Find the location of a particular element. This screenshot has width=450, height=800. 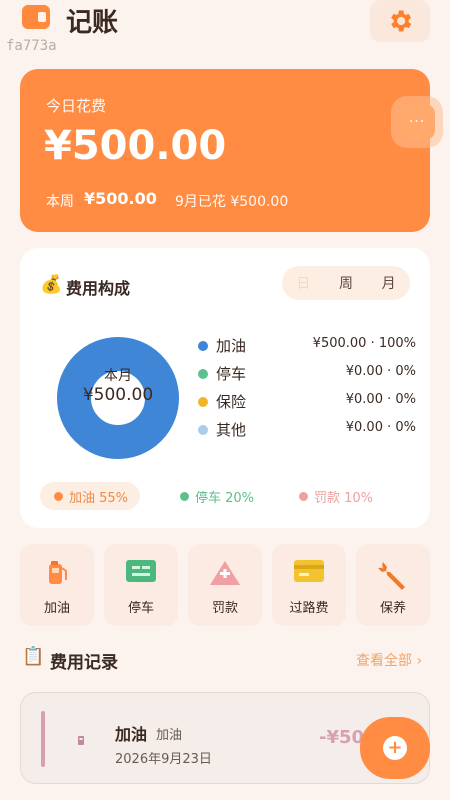

tab-day: 日 is located at coordinates (303, 283).